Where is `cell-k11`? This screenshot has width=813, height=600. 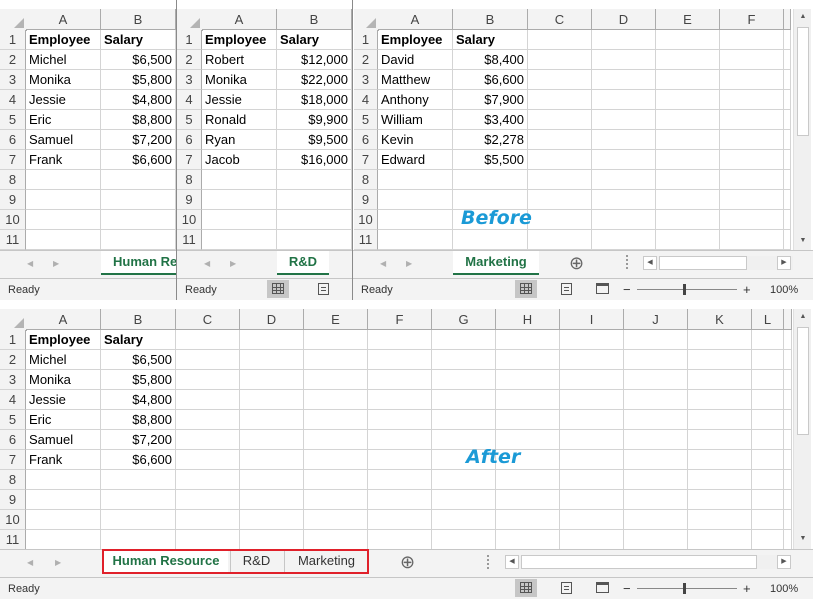 cell-k11 is located at coordinates (720, 540).